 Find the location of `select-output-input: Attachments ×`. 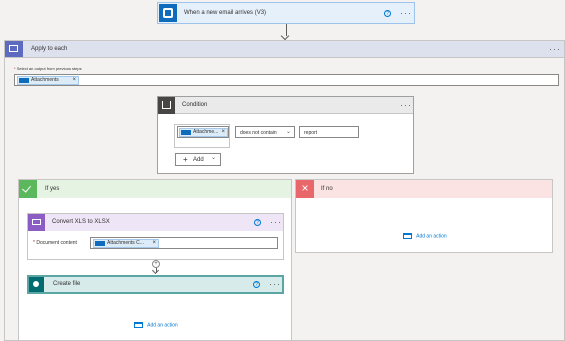

select-output-input: Attachments × is located at coordinates (286, 80).